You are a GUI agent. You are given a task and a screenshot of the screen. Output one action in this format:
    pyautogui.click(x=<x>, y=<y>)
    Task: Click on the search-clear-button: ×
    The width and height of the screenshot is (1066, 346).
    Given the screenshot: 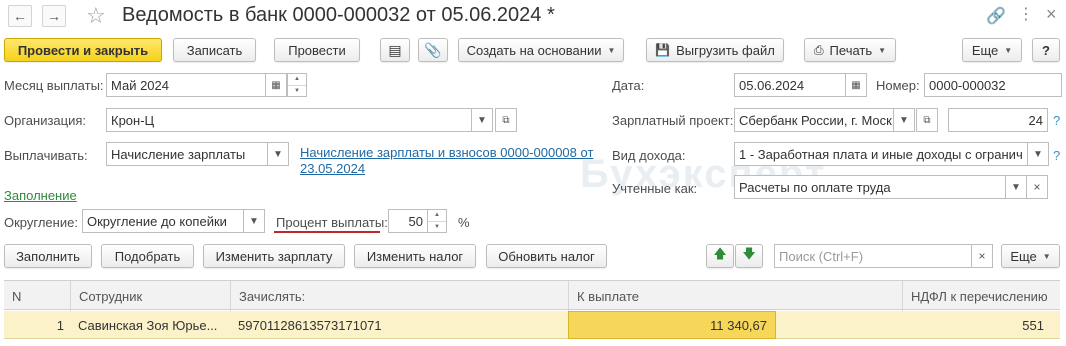 What is the action you would take?
    pyautogui.click(x=982, y=256)
    